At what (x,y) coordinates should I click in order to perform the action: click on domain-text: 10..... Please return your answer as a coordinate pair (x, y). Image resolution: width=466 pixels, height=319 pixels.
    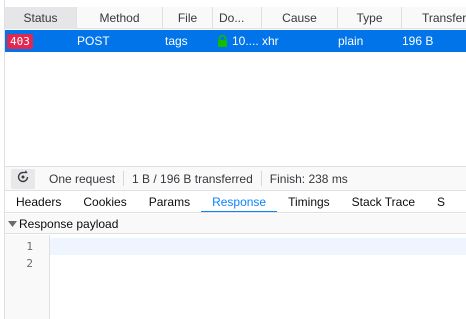
    Looking at the image, I should click on (245, 41).